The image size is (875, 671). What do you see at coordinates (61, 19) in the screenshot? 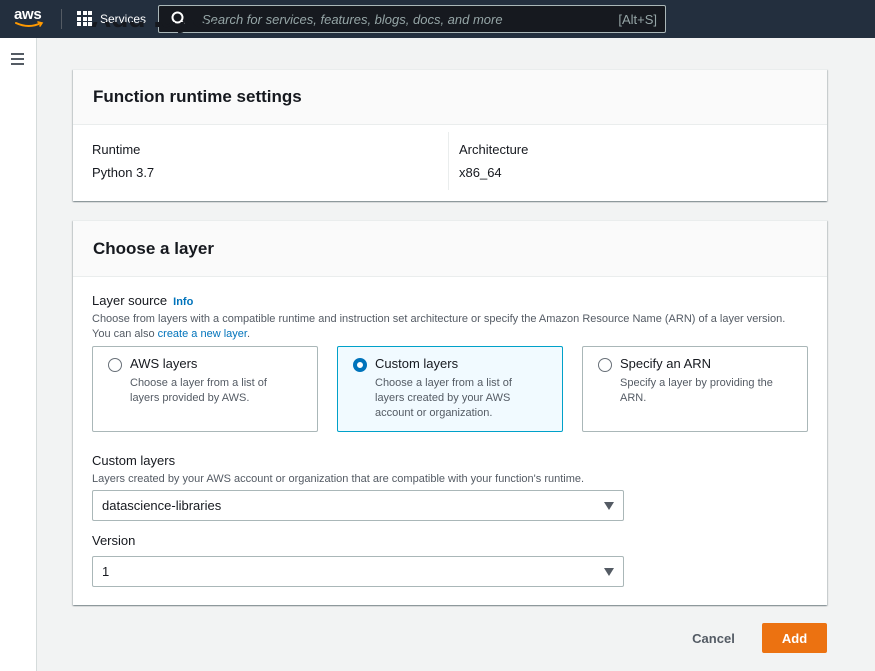
I see `nav-divider` at bounding box center [61, 19].